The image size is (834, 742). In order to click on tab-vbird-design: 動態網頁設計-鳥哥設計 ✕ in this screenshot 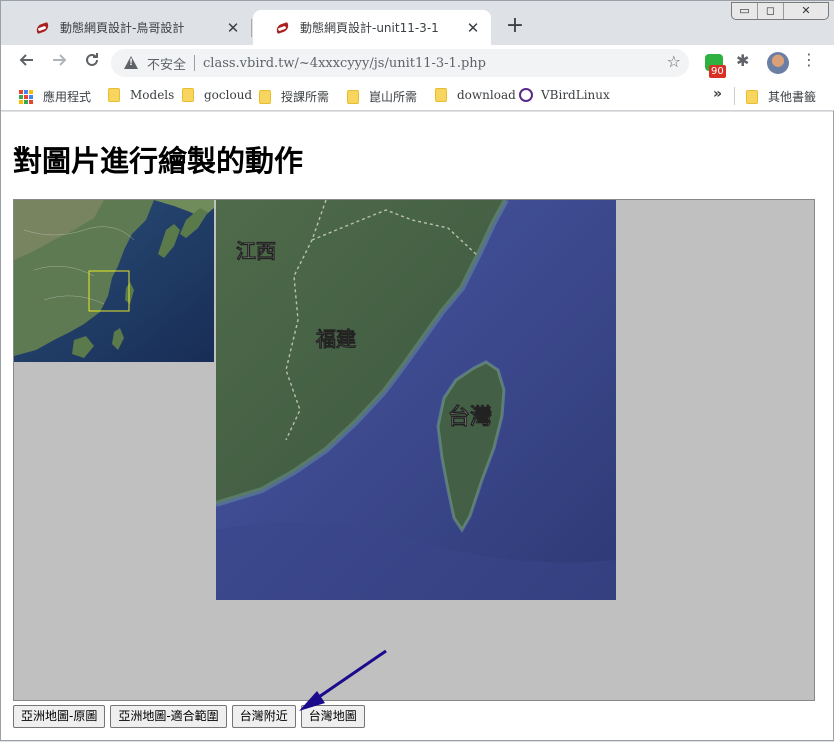, I will do `click(132, 27)`.